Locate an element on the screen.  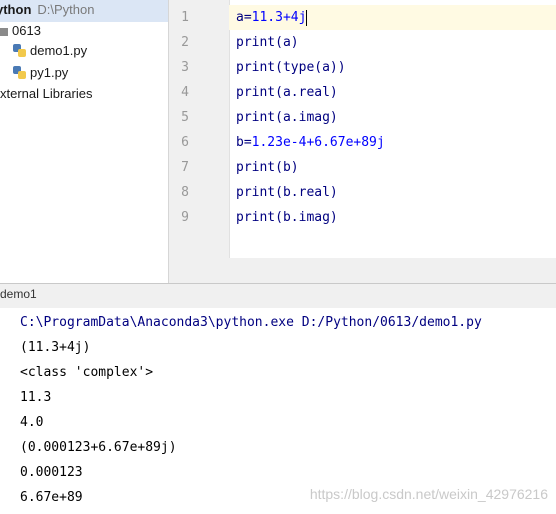
folder-label: 0613 is located at coordinates (26, 30).